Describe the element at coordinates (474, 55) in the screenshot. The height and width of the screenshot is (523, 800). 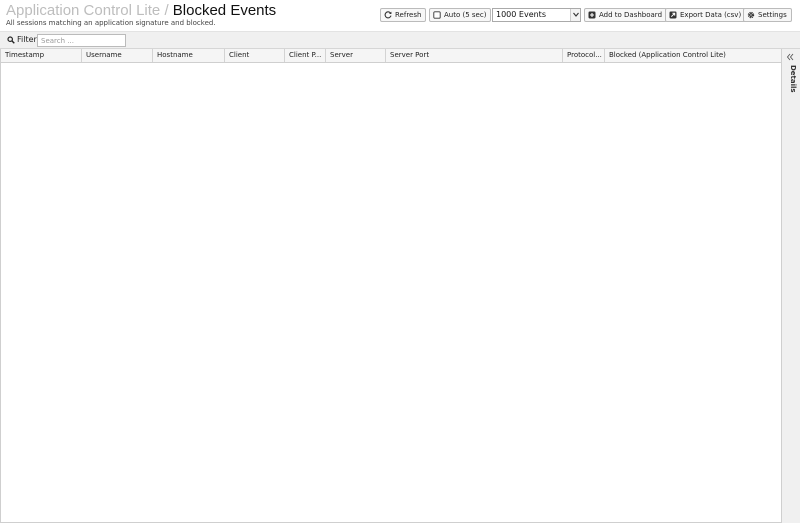
I see `column-header-server-port: Server Port` at that location.